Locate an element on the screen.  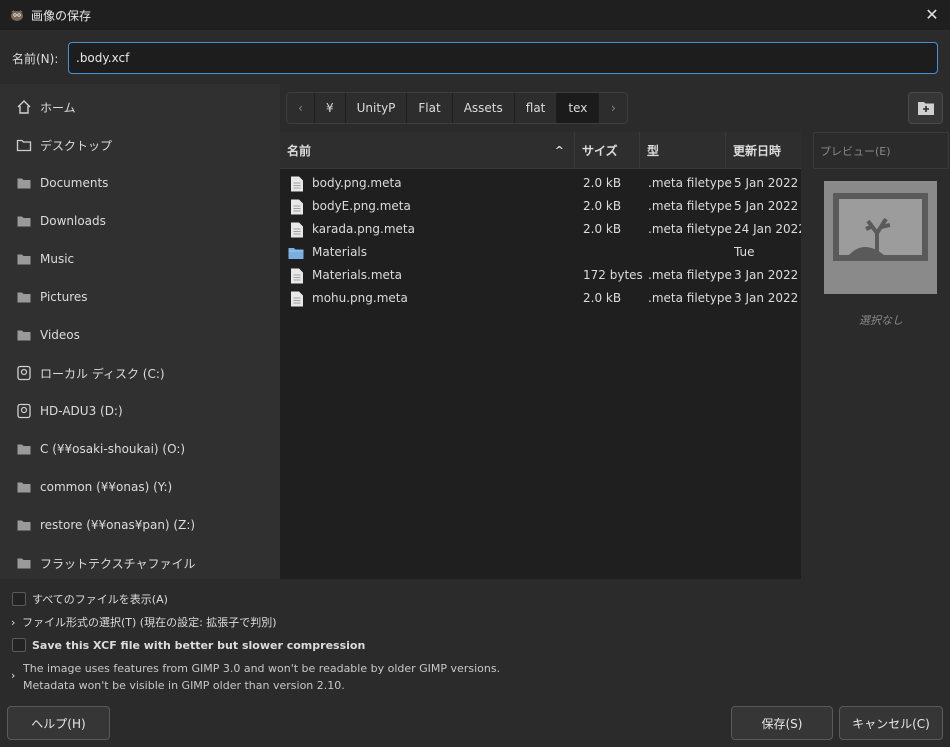
new-folder-icon is located at coordinates (925, 108).